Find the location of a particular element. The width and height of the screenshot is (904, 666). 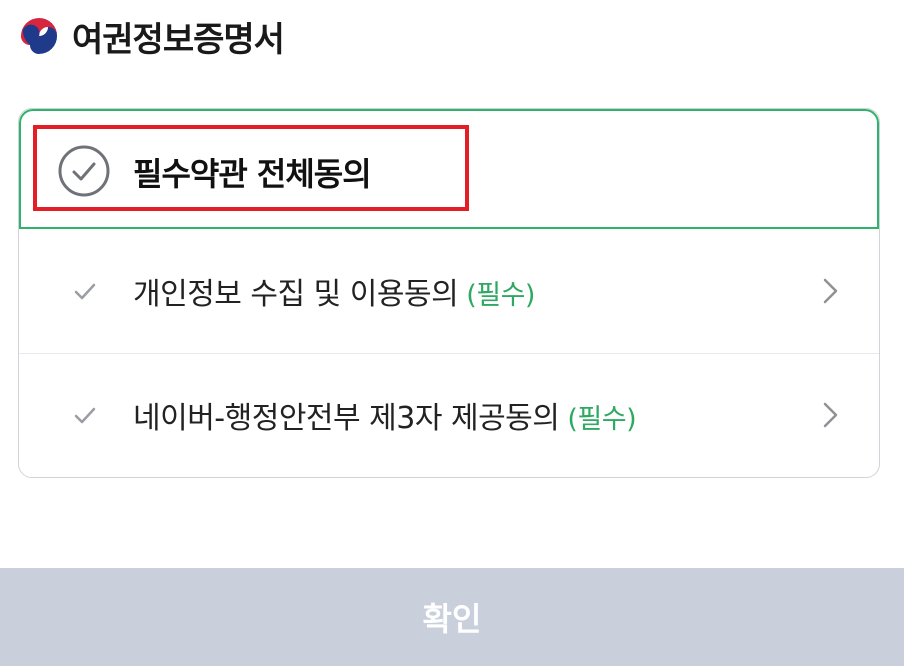

header: 여권정보증명서 is located at coordinates (152, 36).